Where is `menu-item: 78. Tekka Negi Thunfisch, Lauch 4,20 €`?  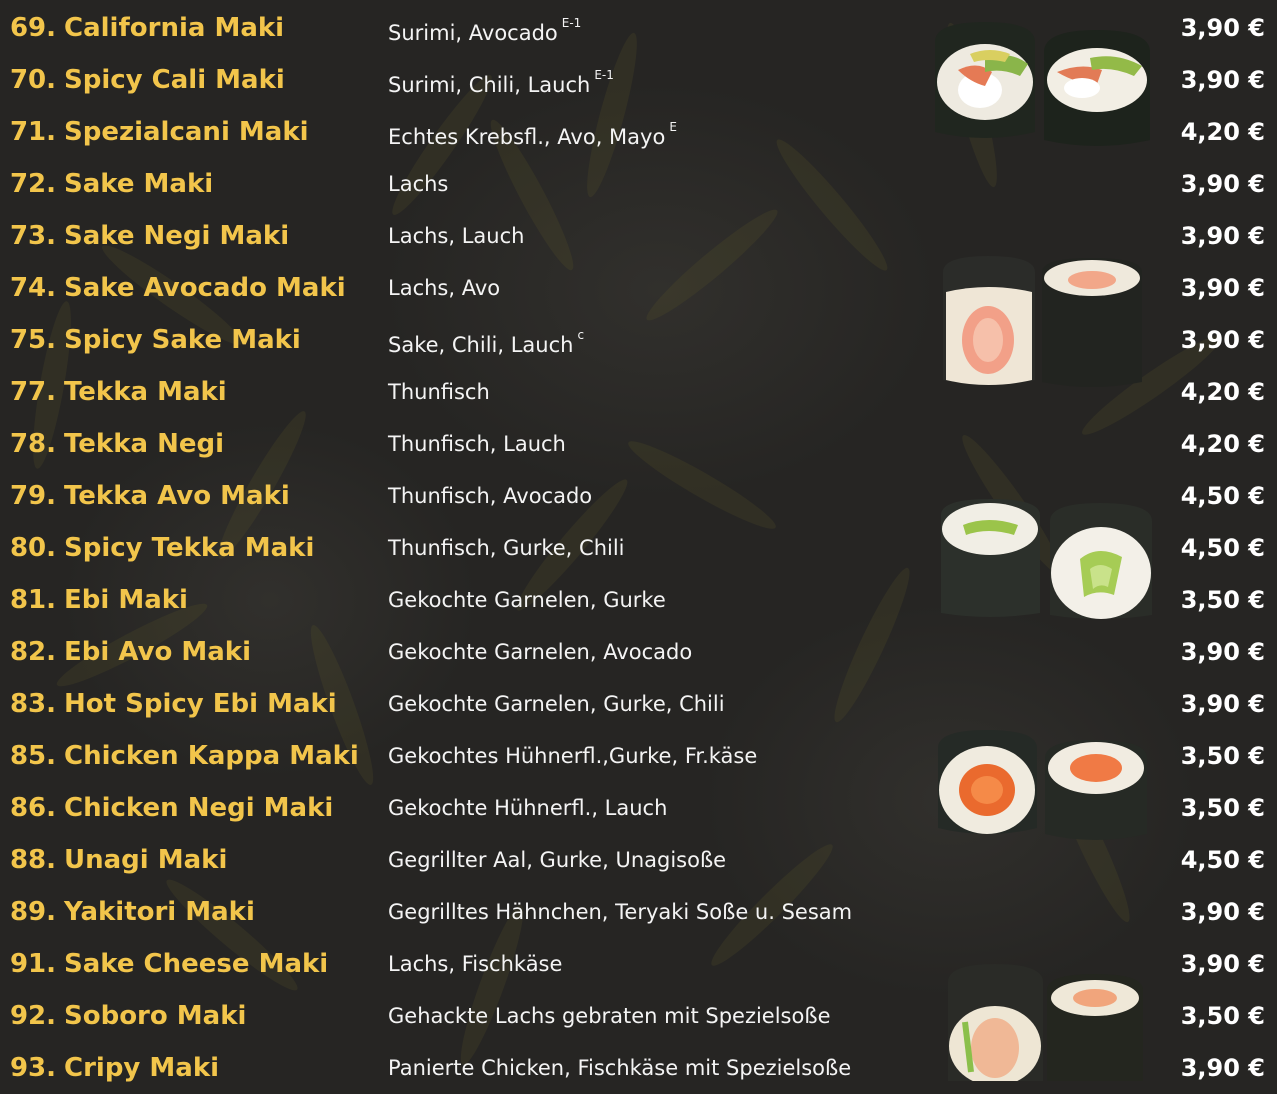
menu-item: 78. Tekka Negi Thunfisch, Lauch 4,20 € is located at coordinates (638, 444).